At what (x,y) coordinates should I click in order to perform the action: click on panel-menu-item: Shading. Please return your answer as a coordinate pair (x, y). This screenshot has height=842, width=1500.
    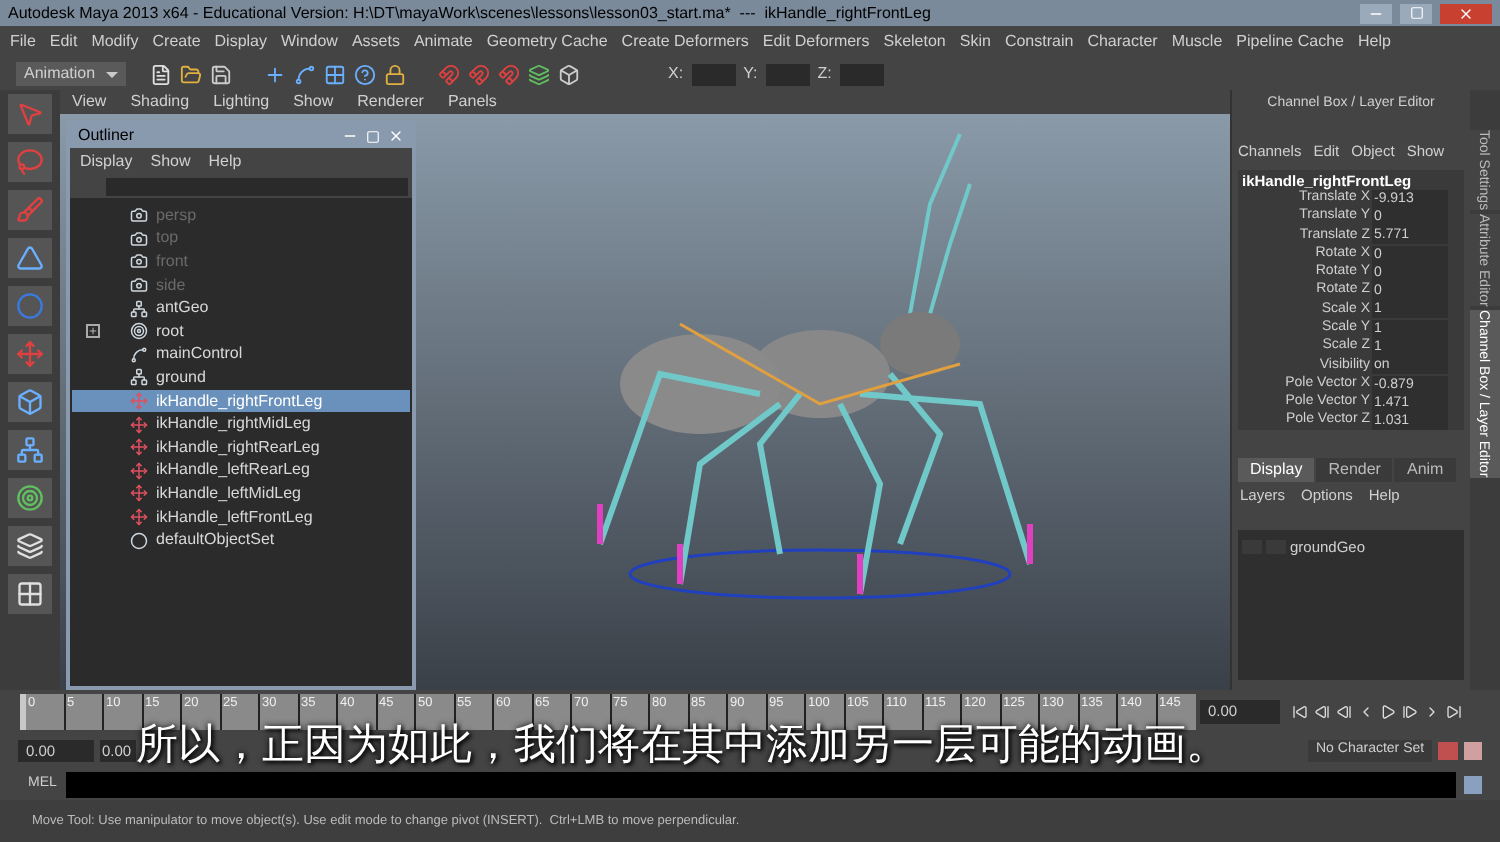
    Looking at the image, I should click on (160, 102).